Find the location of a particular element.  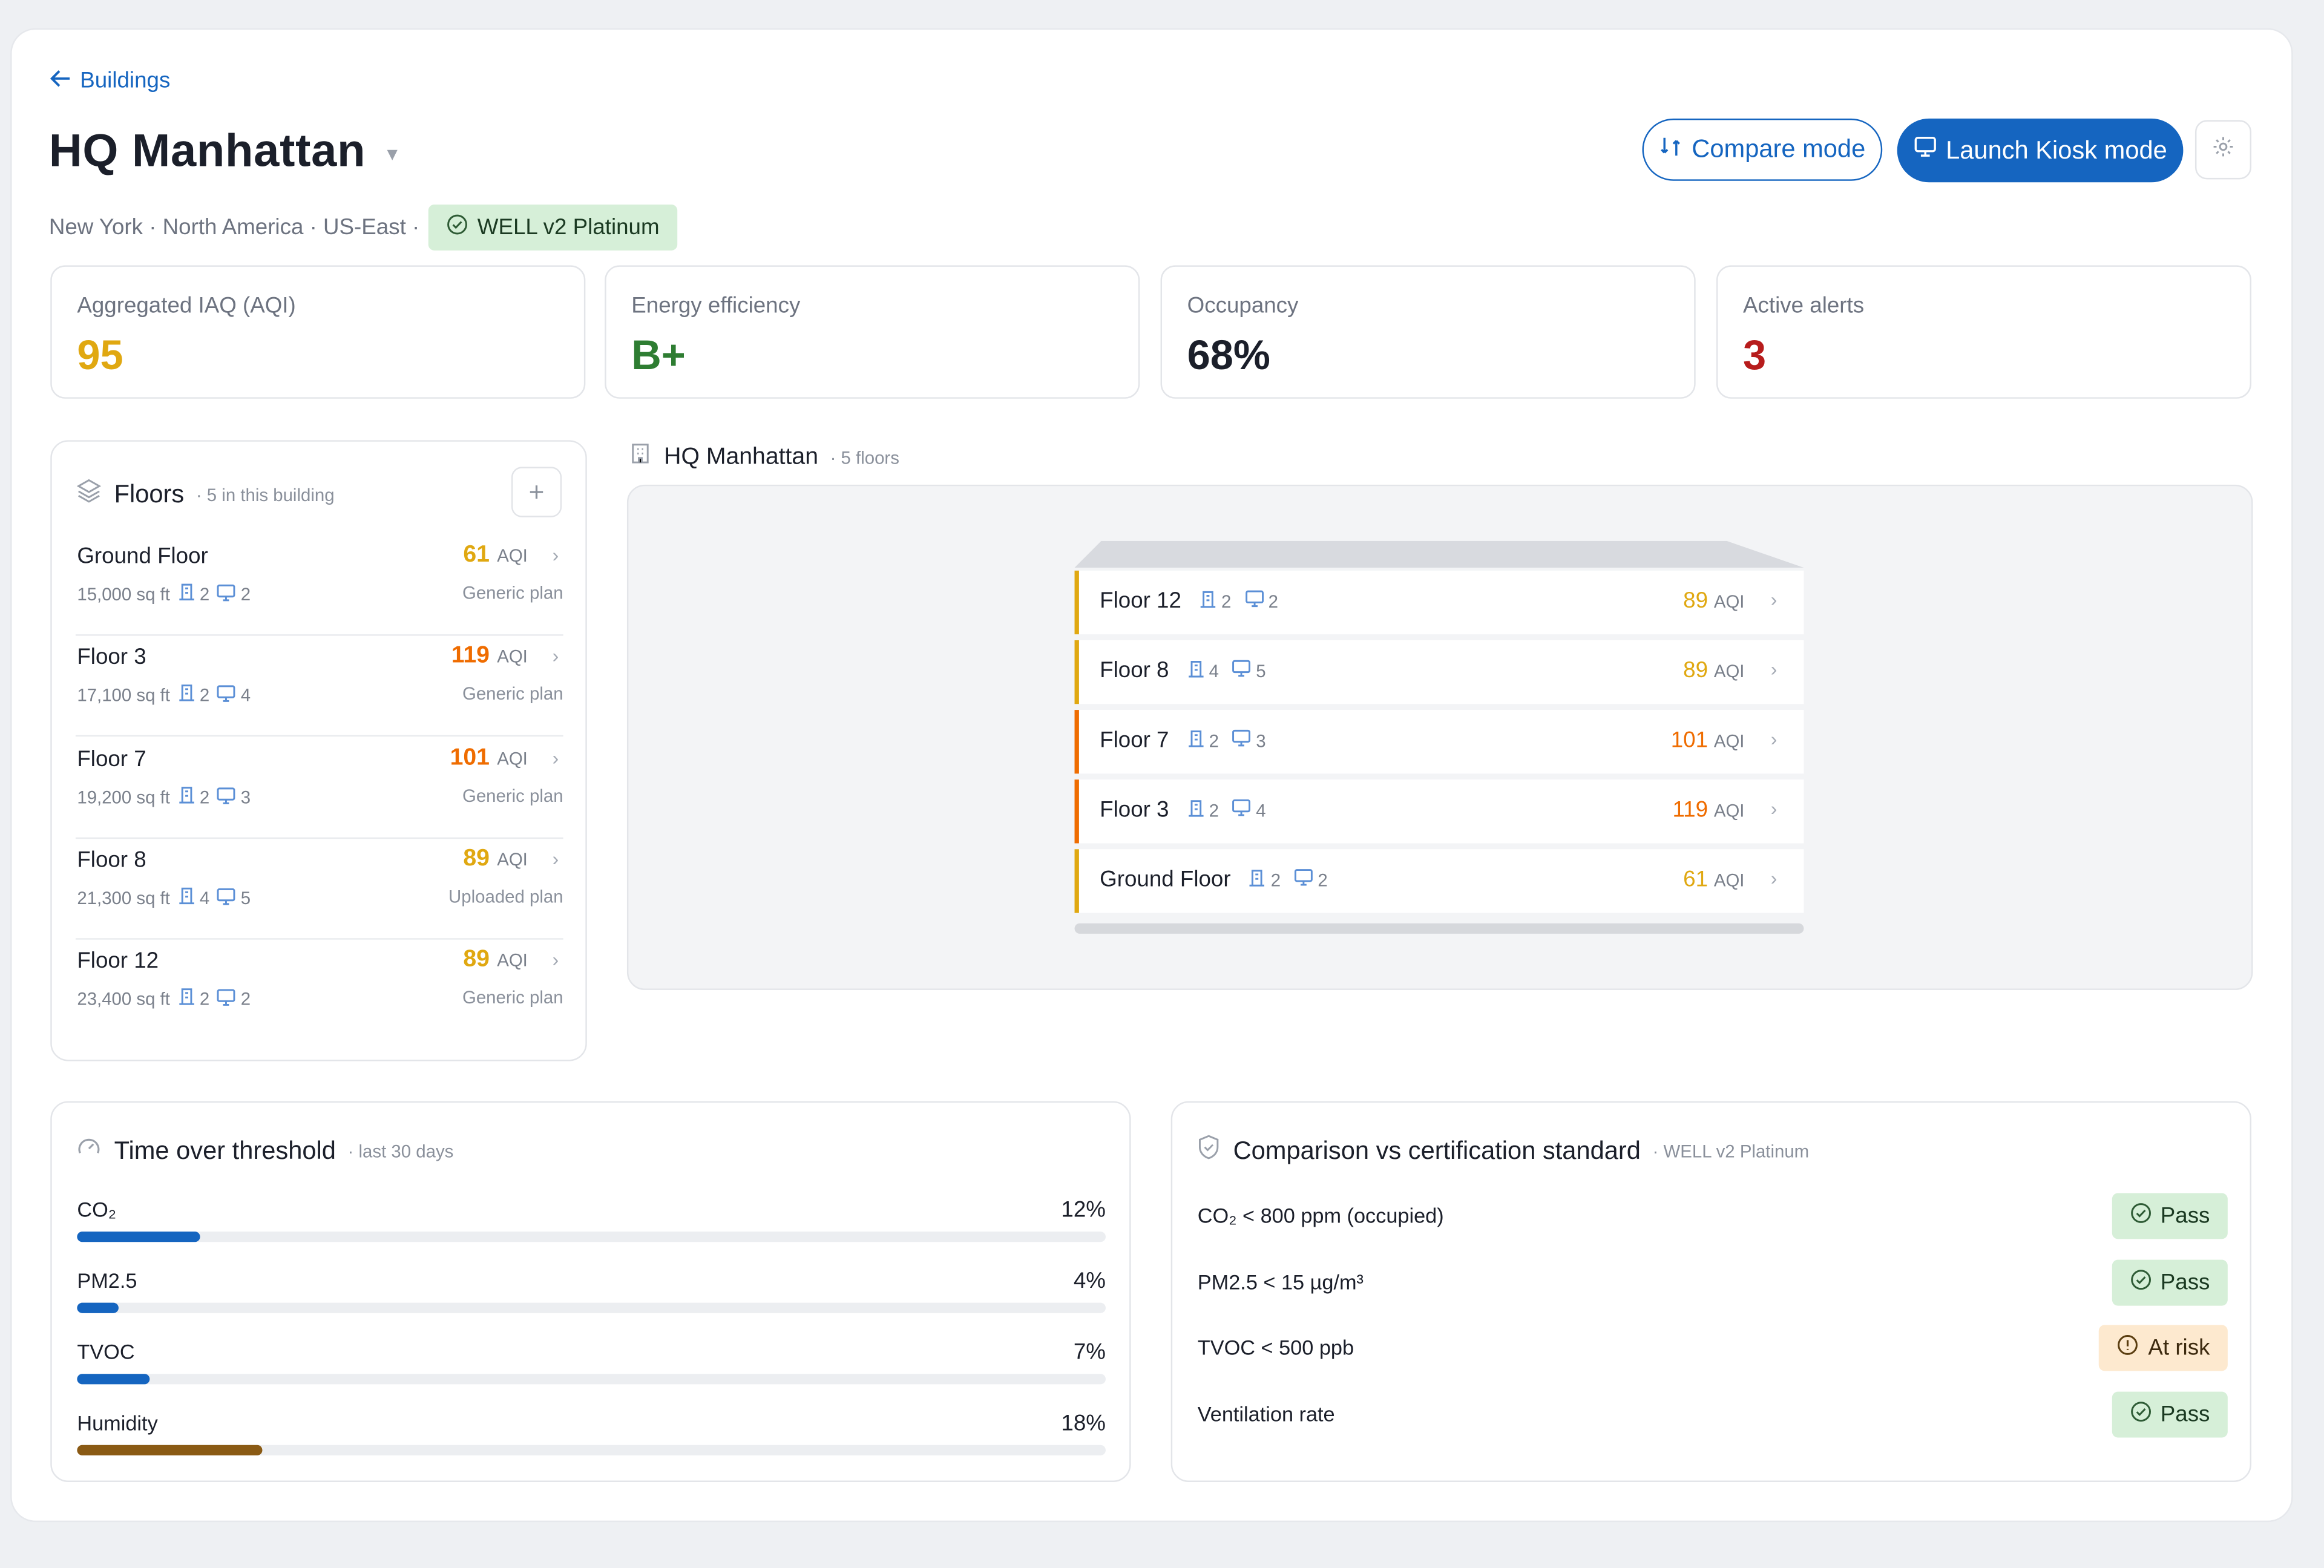

metric-name: PM2.5 is located at coordinates (107, 1280).